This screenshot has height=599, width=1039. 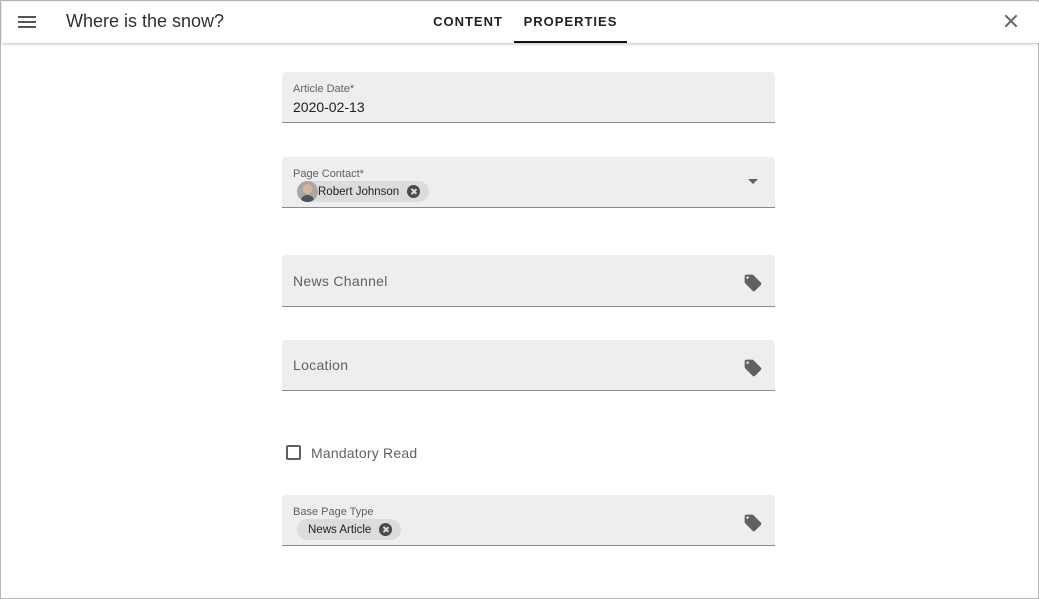 What do you see at coordinates (528, 281) in the screenshot?
I see `news-channel-field: News Channel` at bounding box center [528, 281].